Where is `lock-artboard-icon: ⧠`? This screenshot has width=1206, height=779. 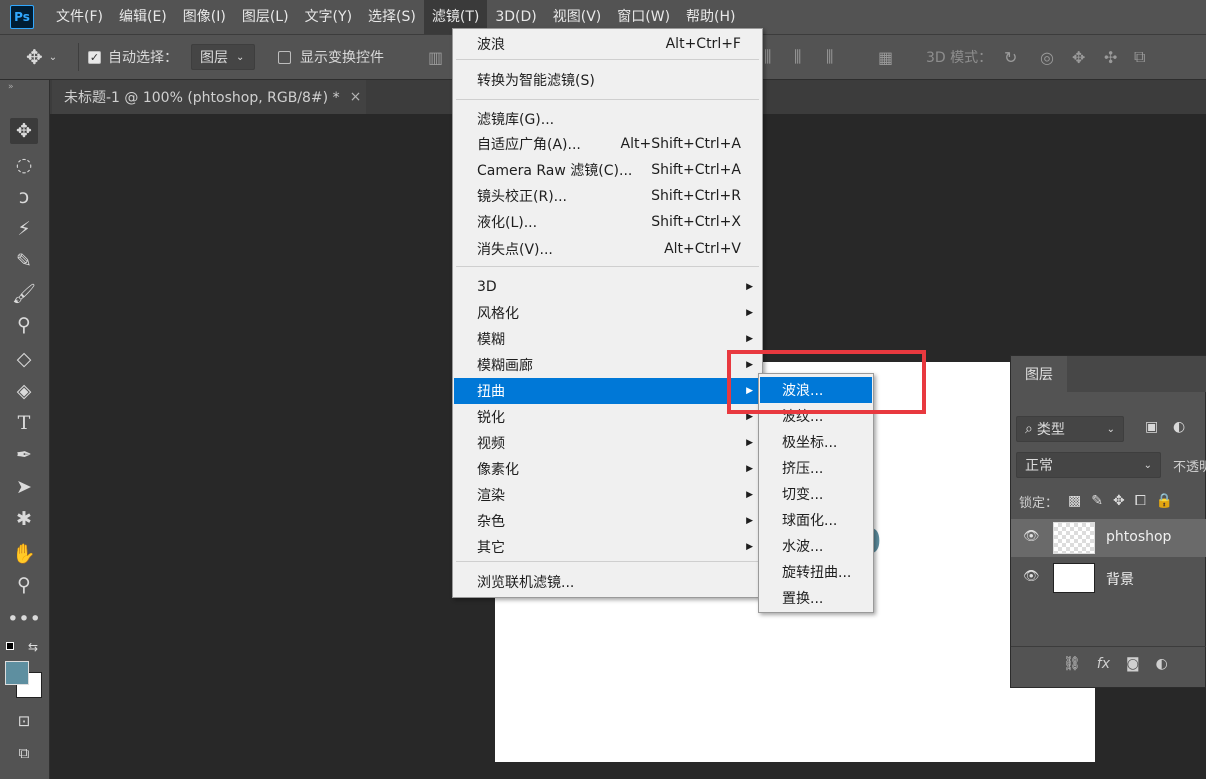 lock-artboard-icon: ⧠ is located at coordinates (1140, 501).